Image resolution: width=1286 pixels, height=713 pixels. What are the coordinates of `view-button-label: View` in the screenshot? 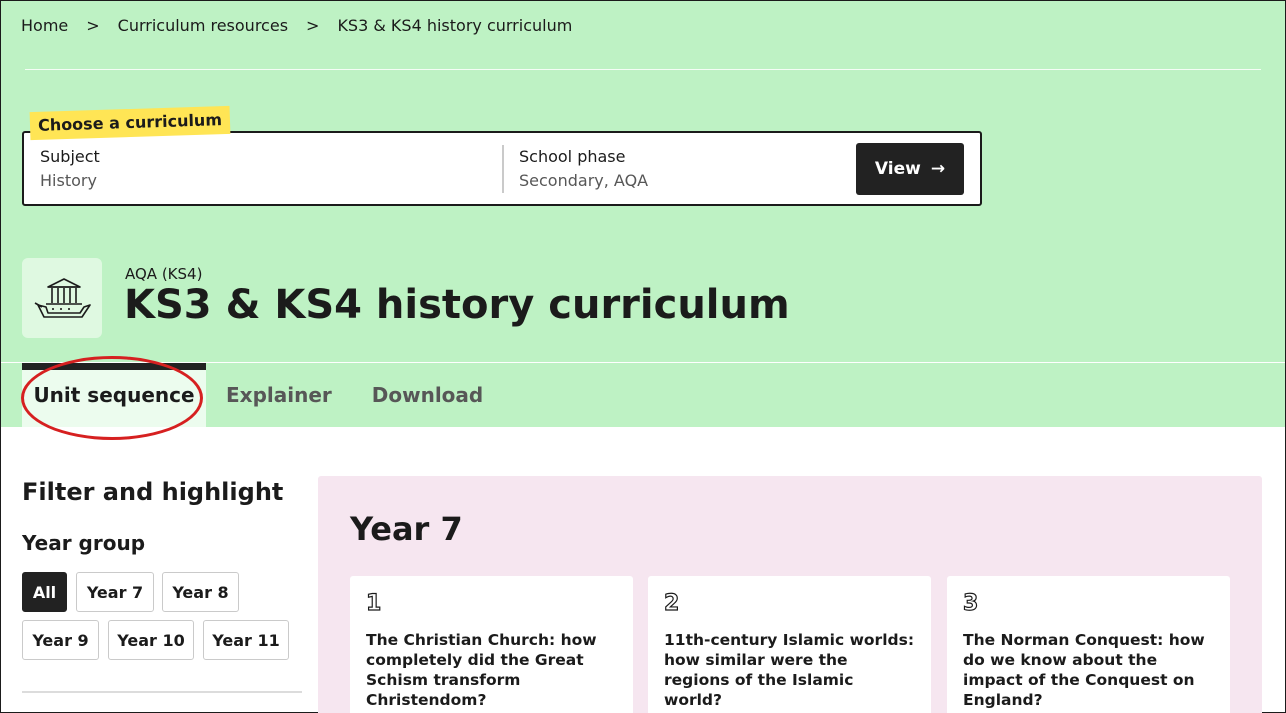 It's located at (897, 169).